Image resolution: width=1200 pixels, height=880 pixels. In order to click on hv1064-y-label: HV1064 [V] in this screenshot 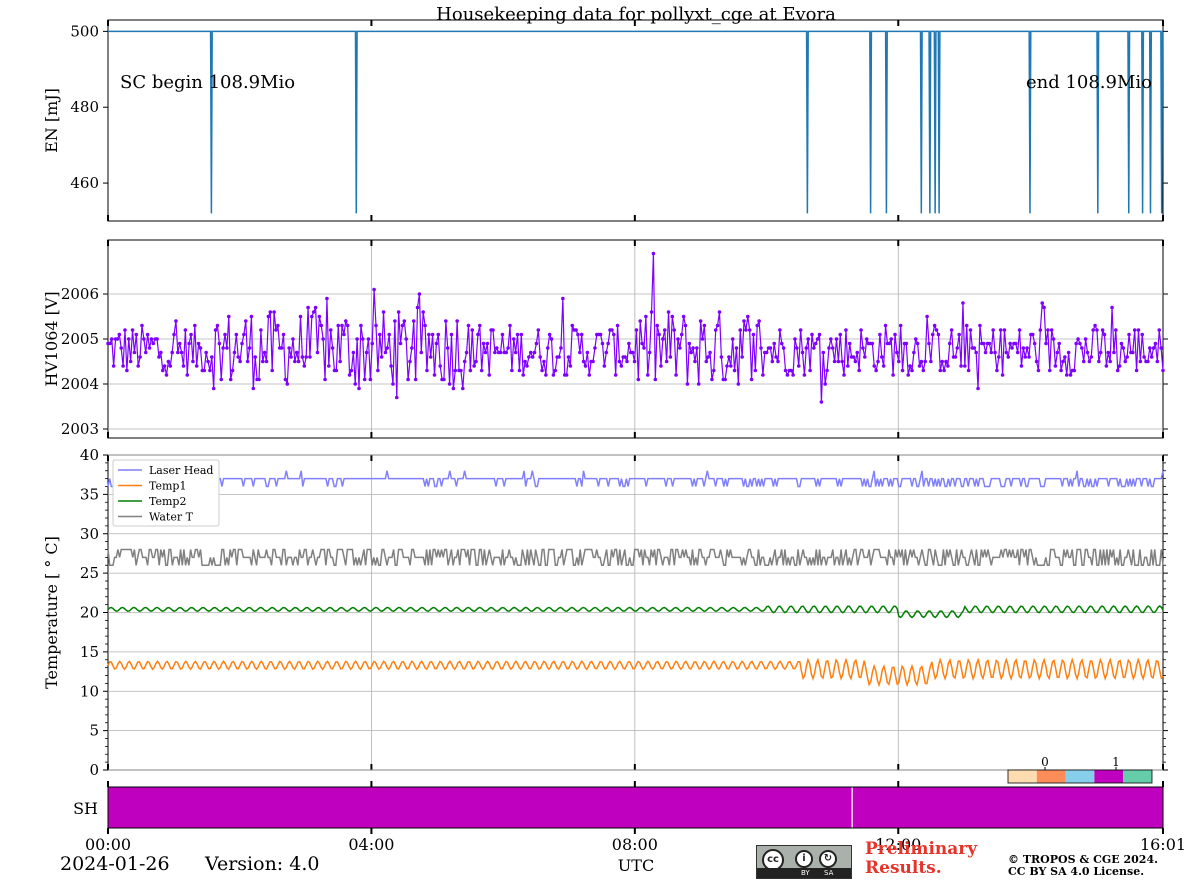, I will do `click(51, 338)`.